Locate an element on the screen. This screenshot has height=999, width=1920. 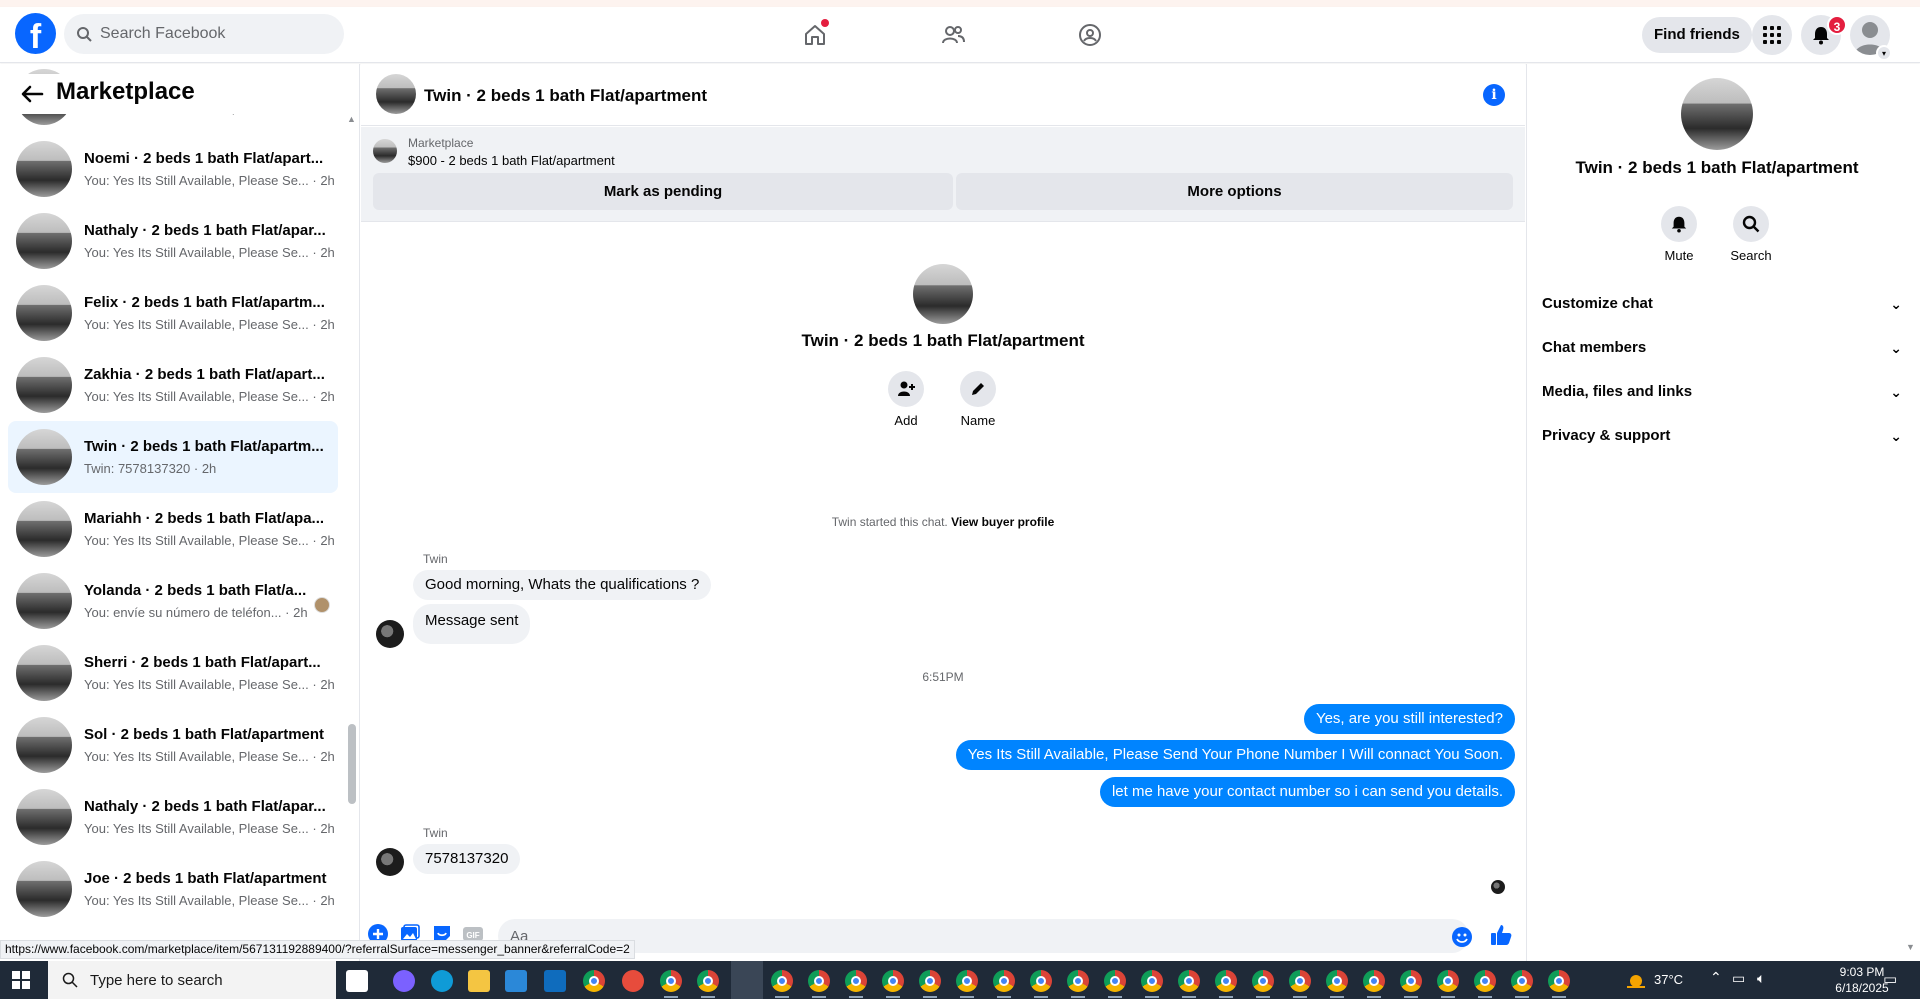
view-buyer-profile-link: View buyer profile is located at coordinates (1002, 522).